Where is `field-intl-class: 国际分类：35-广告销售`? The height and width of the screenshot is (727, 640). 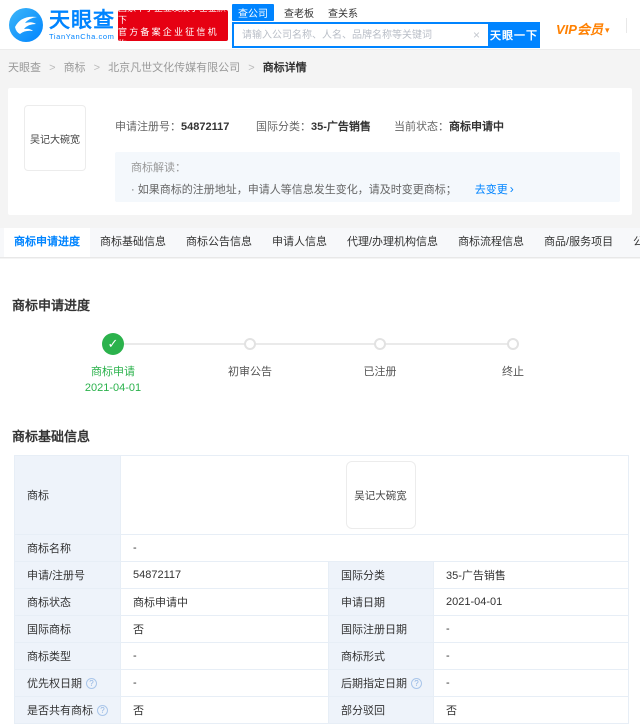
field-intl-class: 国际分类：35-广告销售 is located at coordinates (313, 127).